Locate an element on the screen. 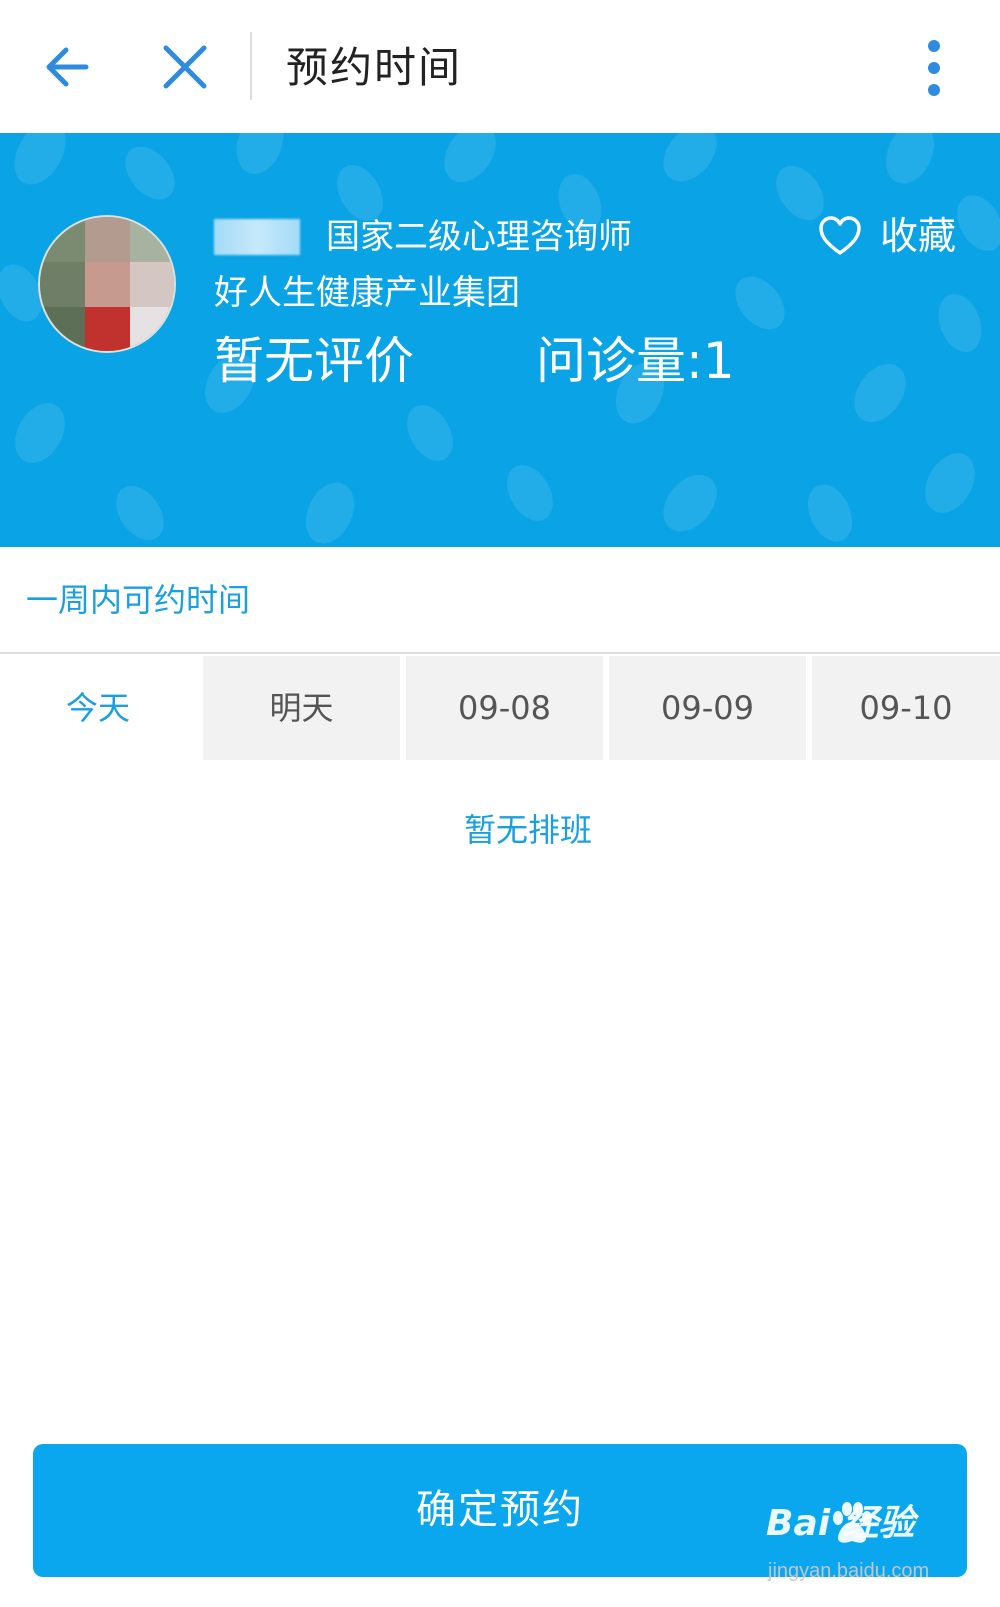 The image size is (1000, 1607). tab-09-10: 09-10 is located at coordinates (906, 708).